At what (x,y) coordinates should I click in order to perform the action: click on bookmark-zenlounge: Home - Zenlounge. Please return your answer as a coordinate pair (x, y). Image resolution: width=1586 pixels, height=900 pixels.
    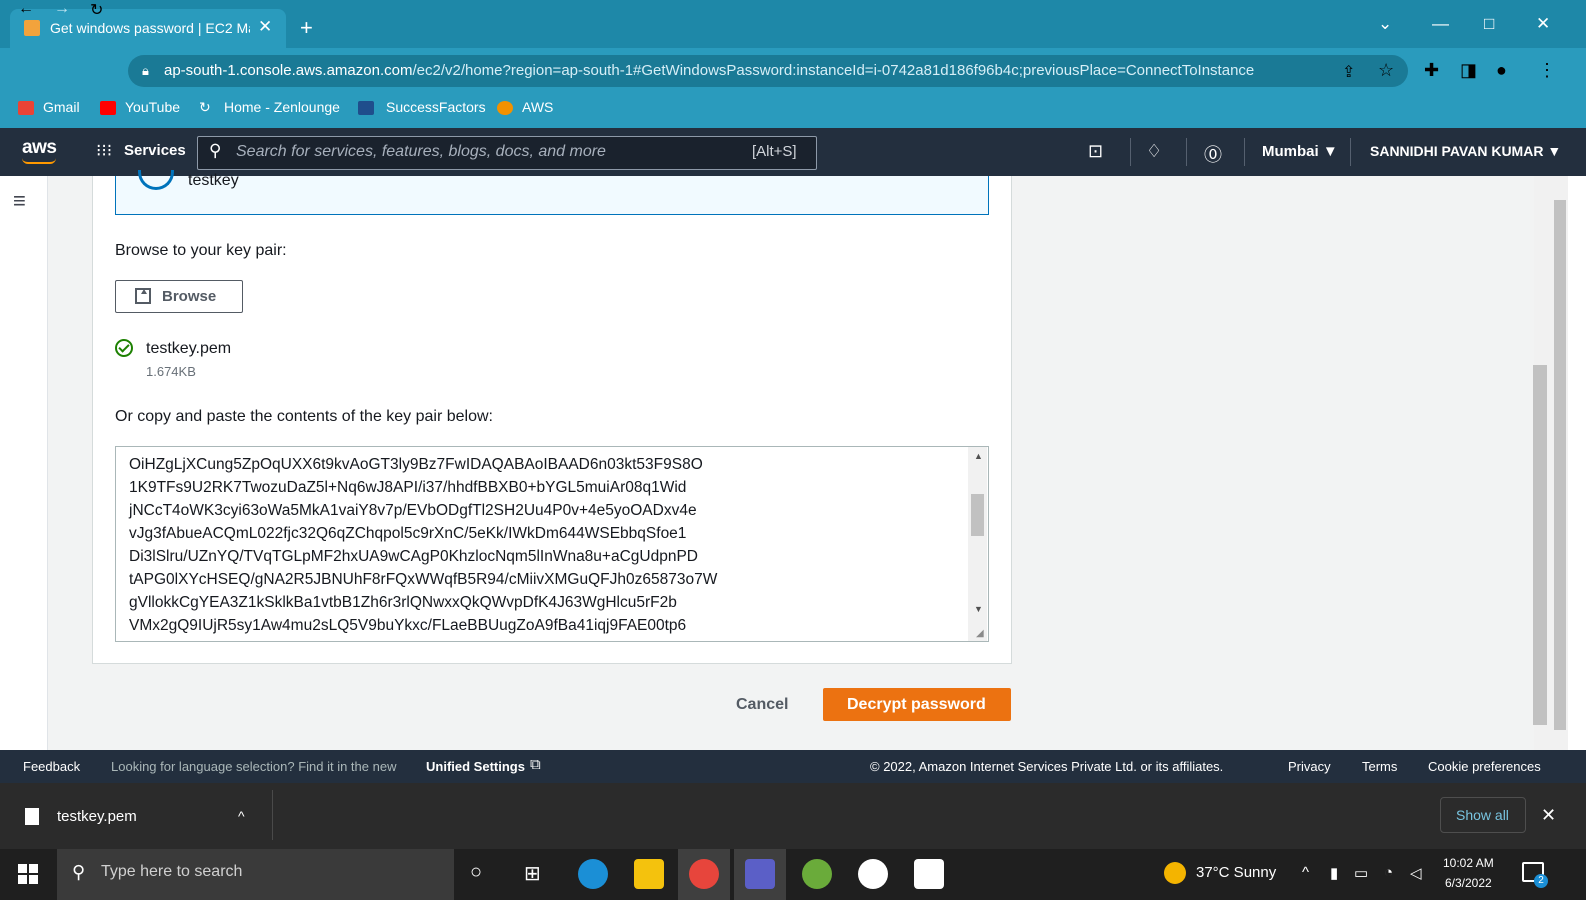
    Looking at the image, I should click on (282, 107).